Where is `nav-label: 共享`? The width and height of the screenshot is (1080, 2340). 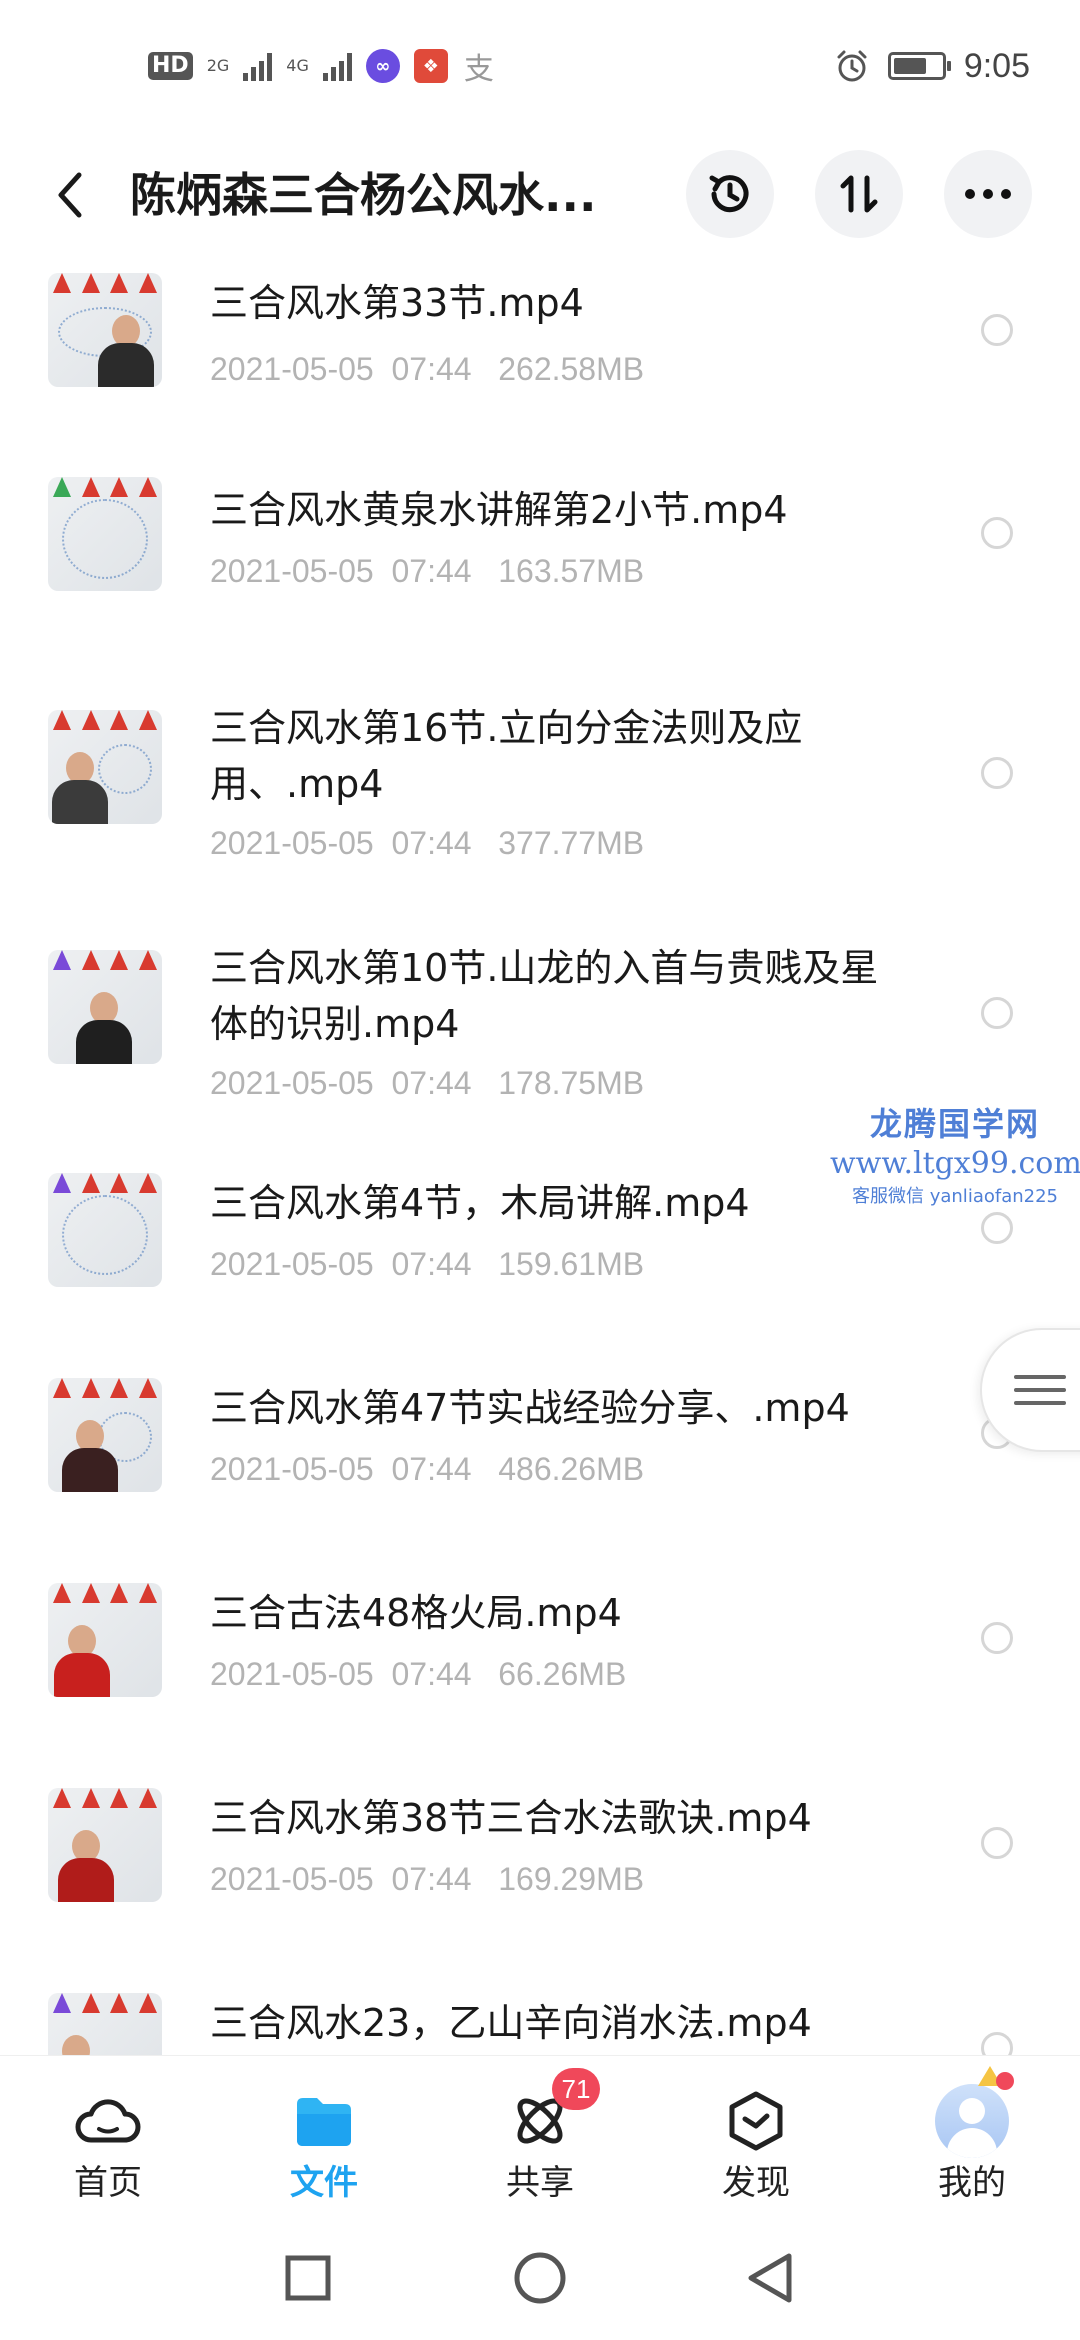 nav-label: 共享 is located at coordinates (540, 2183).